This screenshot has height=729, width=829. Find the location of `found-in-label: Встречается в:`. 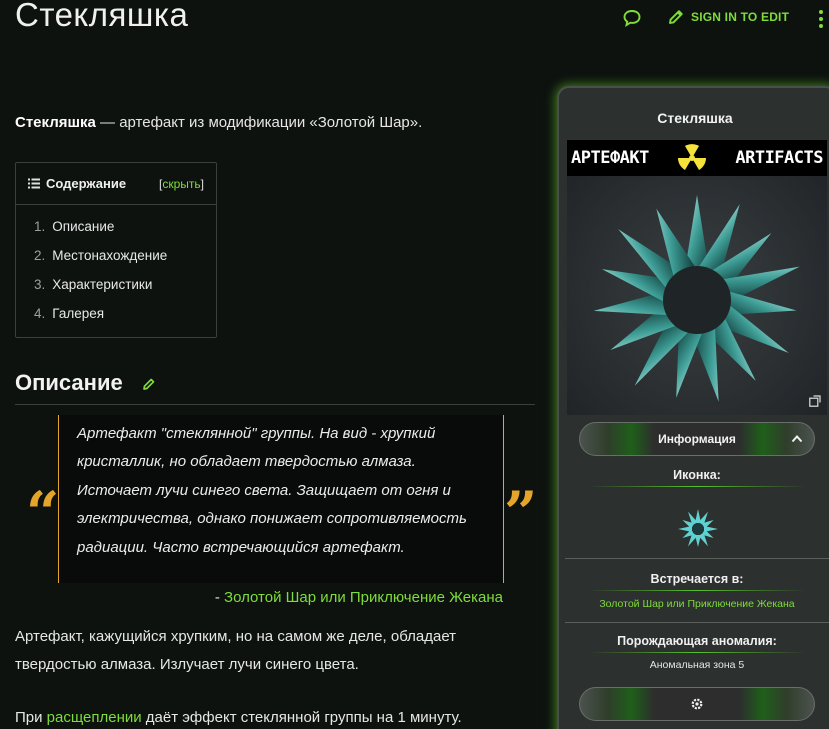

found-in-label: Встречается в: is located at coordinates (697, 579).